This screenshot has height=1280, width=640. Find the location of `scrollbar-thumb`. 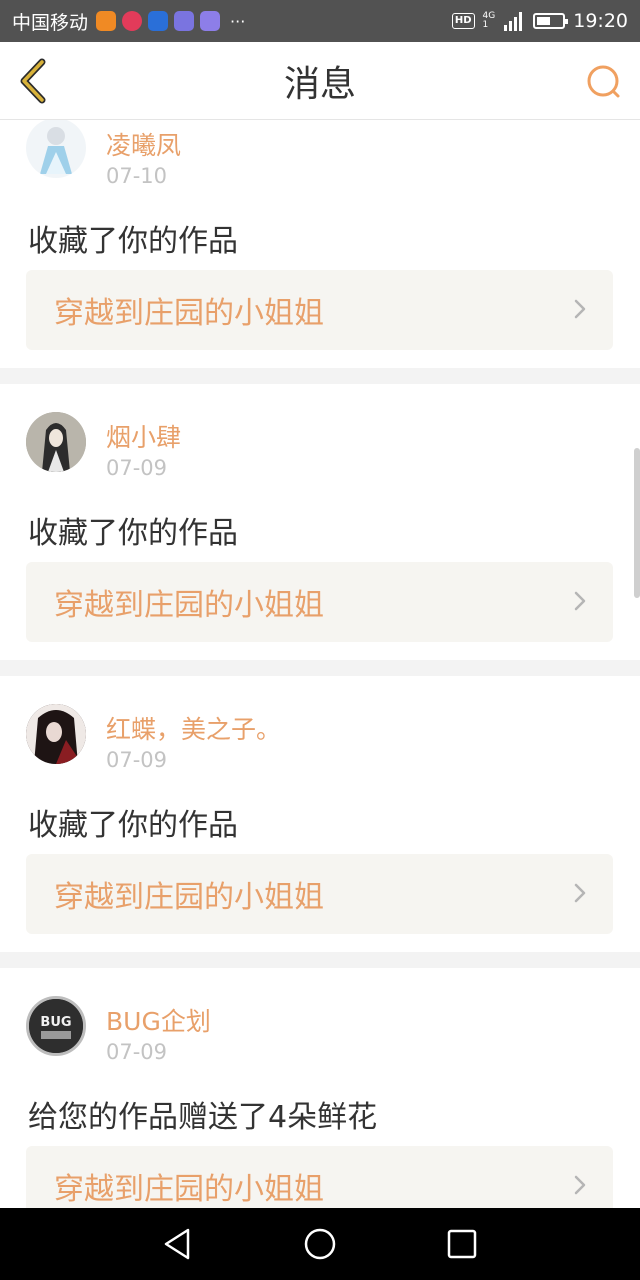

scrollbar-thumb is located at coordinates (637, 523).